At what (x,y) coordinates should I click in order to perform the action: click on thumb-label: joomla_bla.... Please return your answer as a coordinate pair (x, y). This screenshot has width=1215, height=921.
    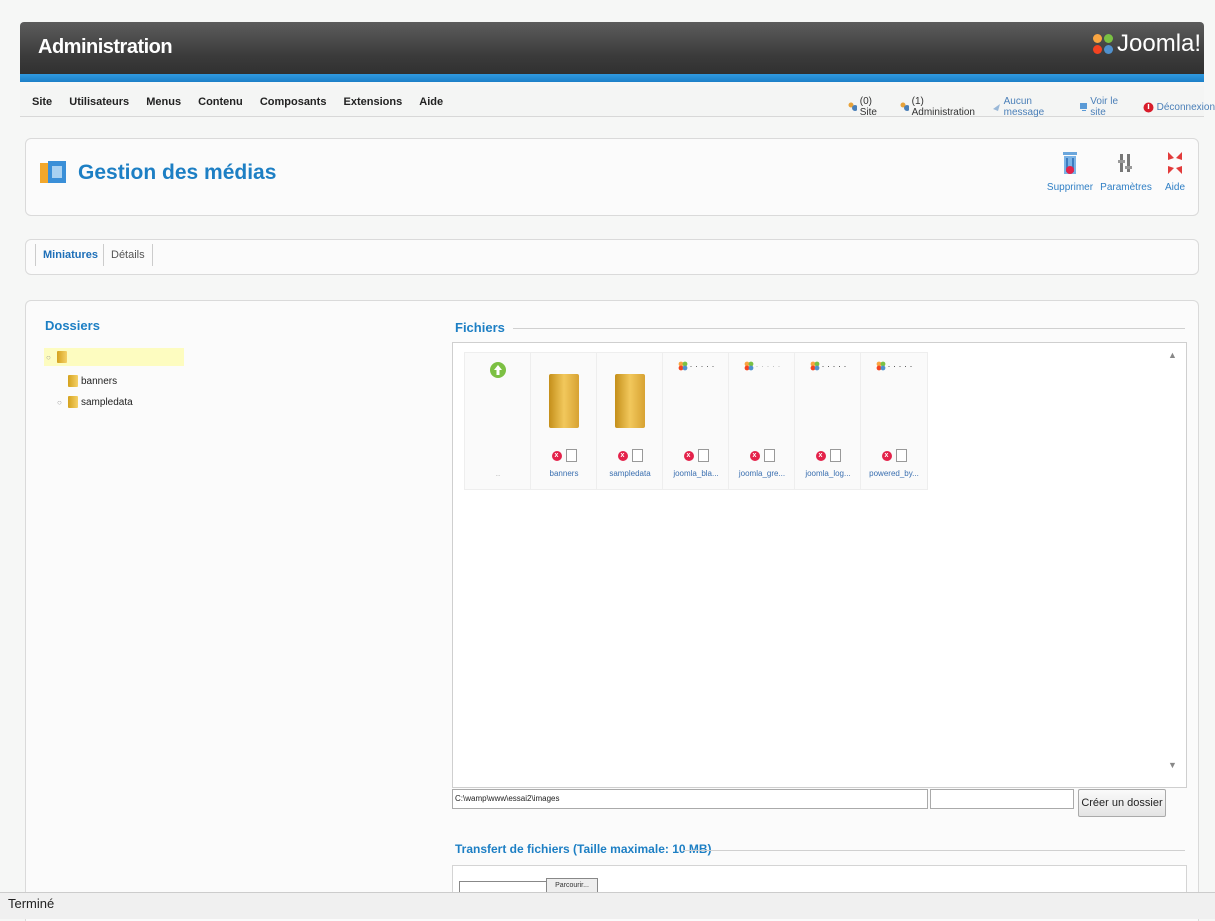
    Looking at the image, I should click on (696, 473).